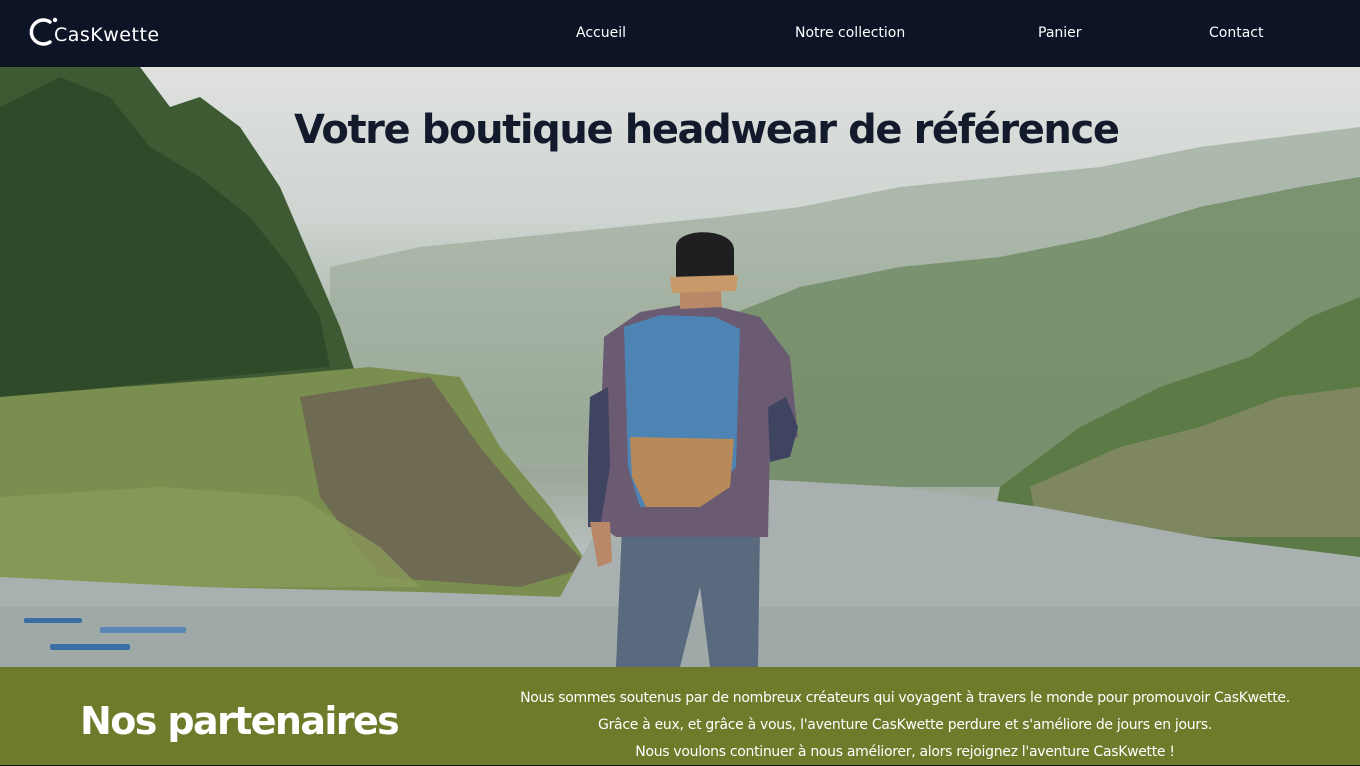 The width and height of the screenshot is (1360, 766). Describe the element at coordinates (107, 35) in the screenshot. I see `brand-name: CasKwette` at that location.